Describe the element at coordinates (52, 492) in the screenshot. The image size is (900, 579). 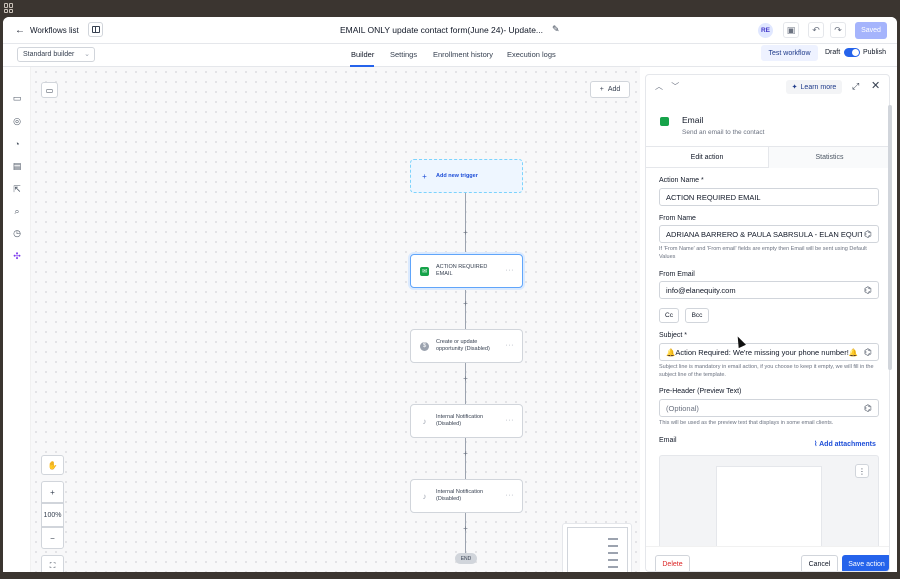
I see `zoom-in-button: +` at that location.